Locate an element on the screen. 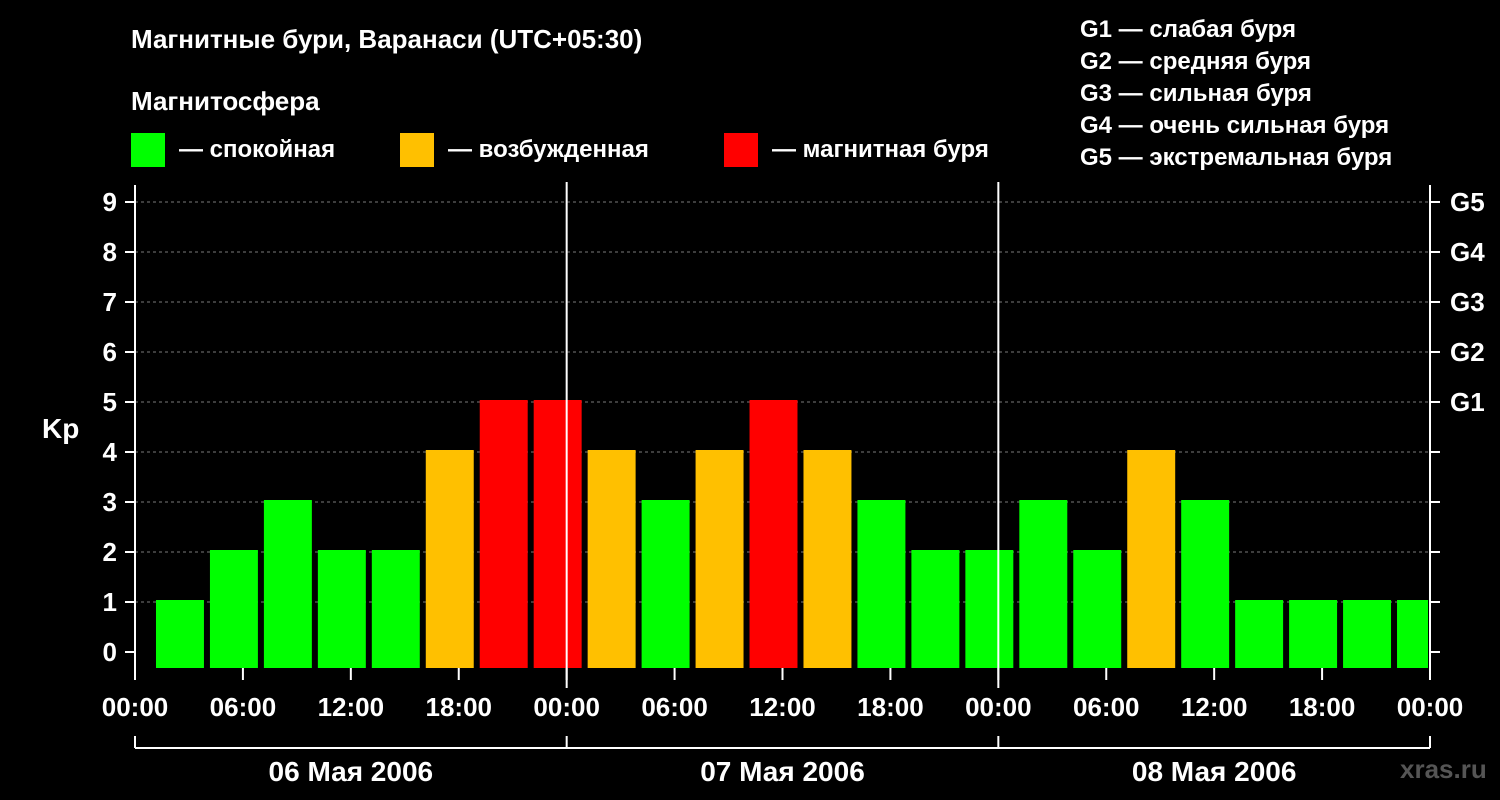  y-axis-label: Kp is located at coordinates (60, 428).